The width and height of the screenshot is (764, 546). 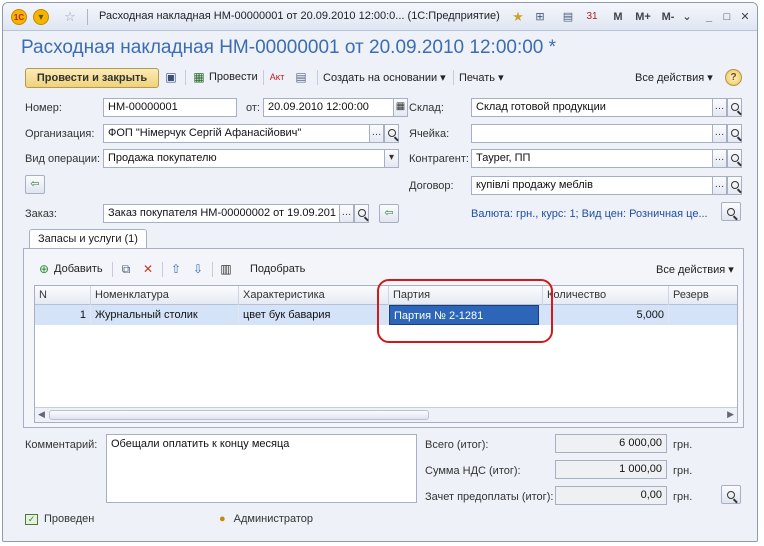 I want to click on cell-characteristic: цвет бук бавария, so click(x=314, y=315).